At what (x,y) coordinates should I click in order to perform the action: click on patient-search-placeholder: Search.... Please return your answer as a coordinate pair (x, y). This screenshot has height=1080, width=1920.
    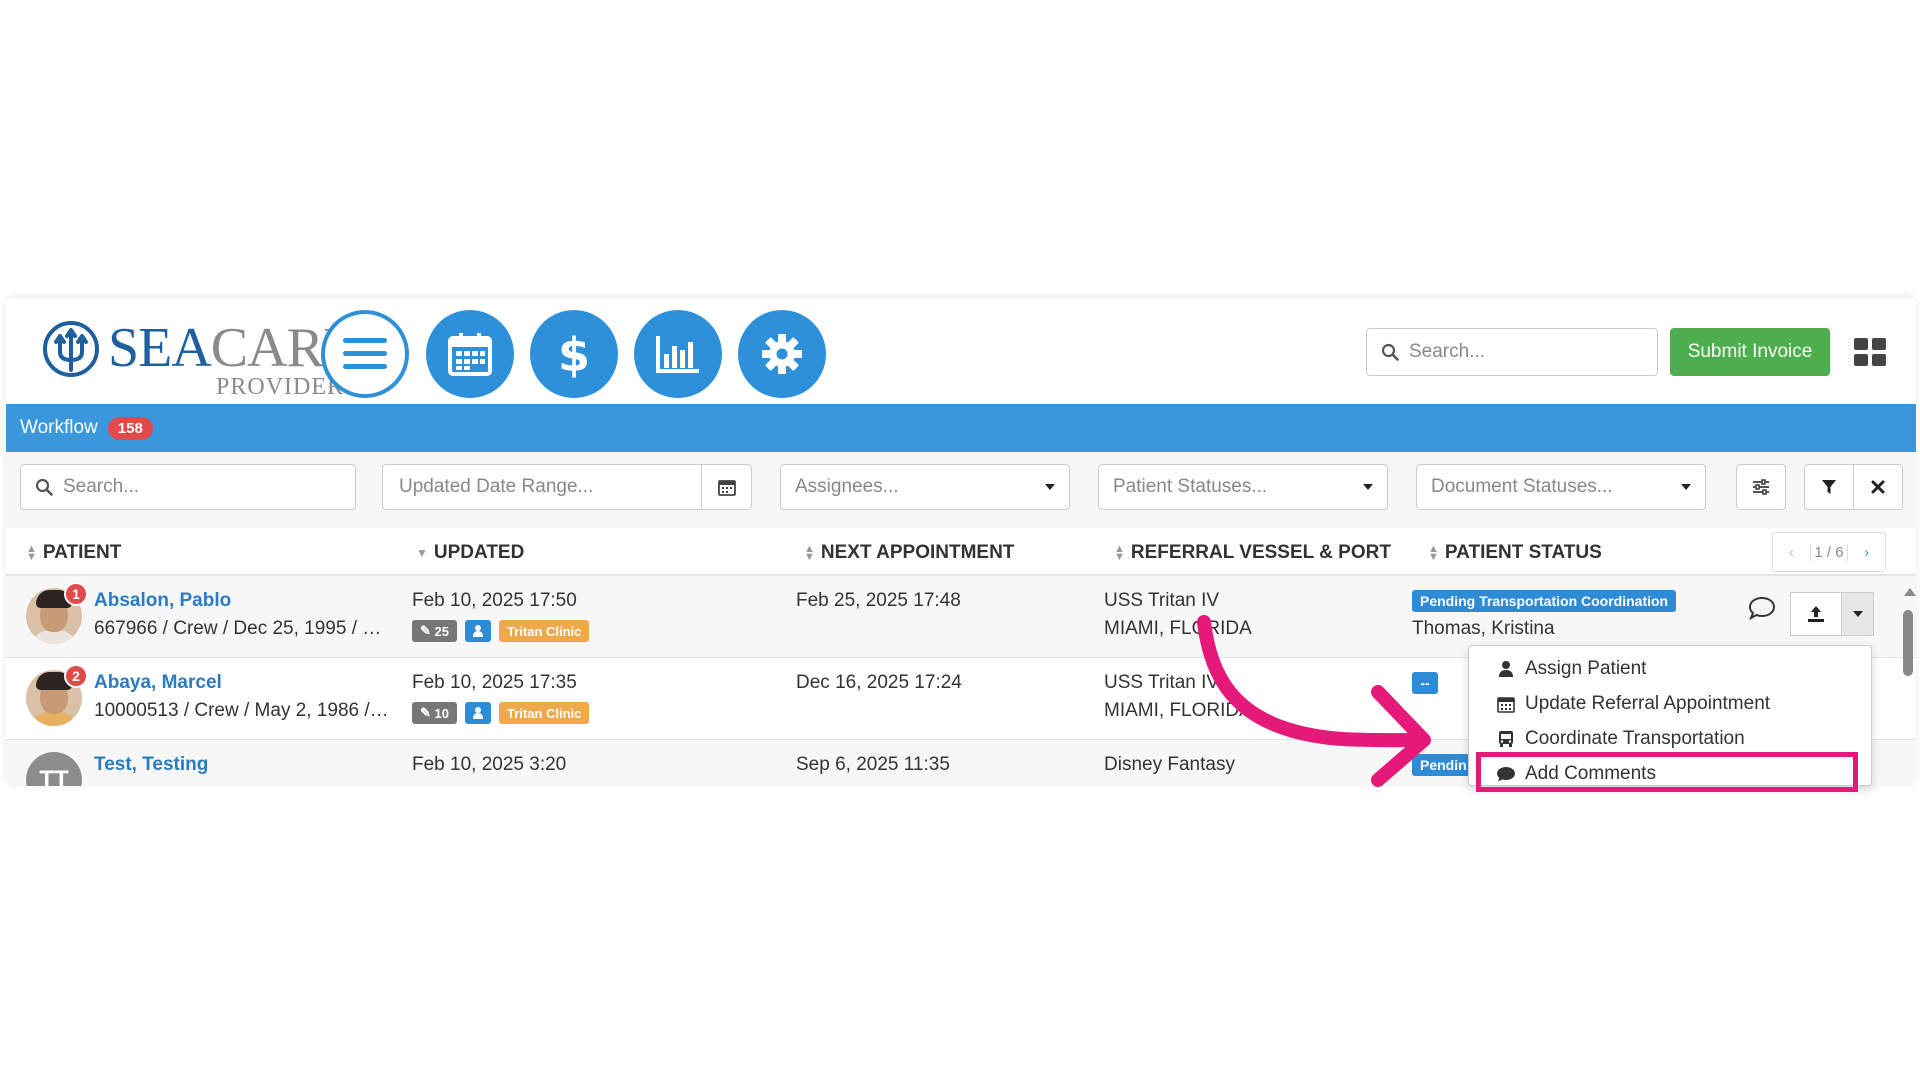
    Looking at the image, I should click on (101, 486).